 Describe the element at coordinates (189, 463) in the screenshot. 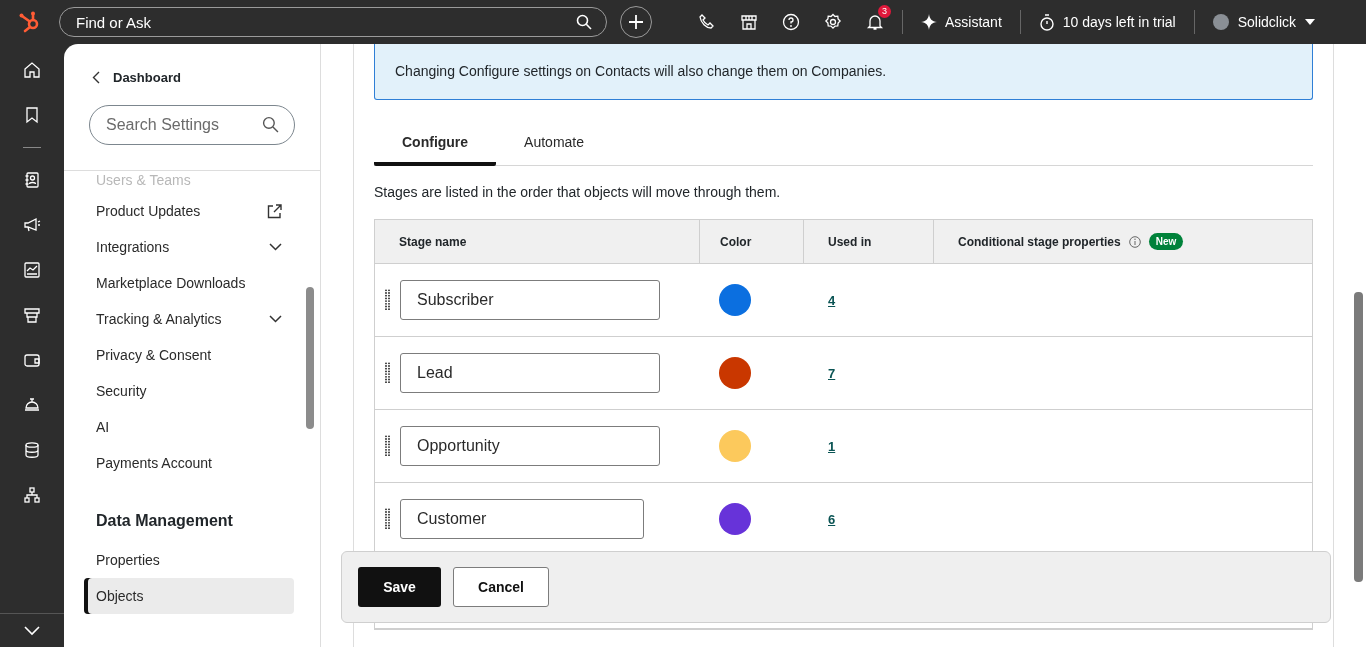

I see `sidebar-item: Payments Account` at that location.